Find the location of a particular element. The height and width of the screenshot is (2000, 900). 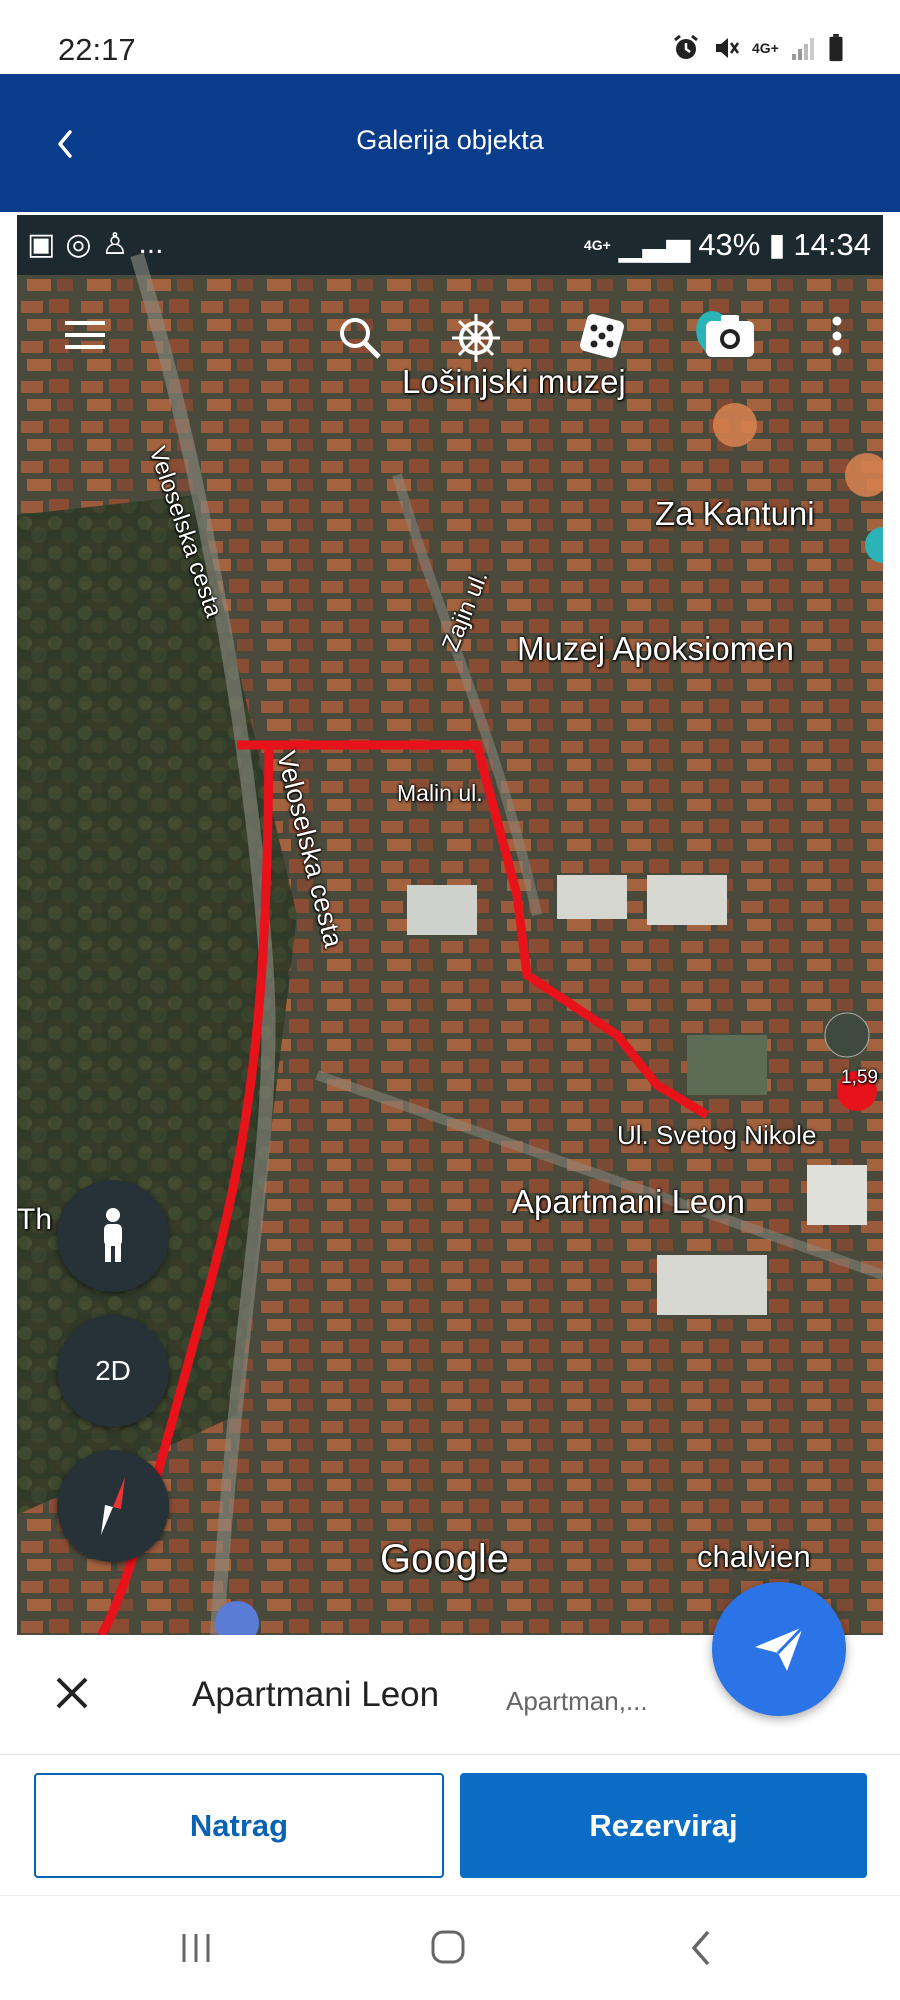

person-icon is located at coordinates (113, 1235).